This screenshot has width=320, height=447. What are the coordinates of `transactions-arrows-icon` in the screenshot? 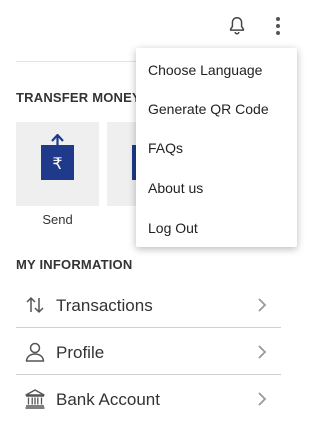 It's located at (35, 305).